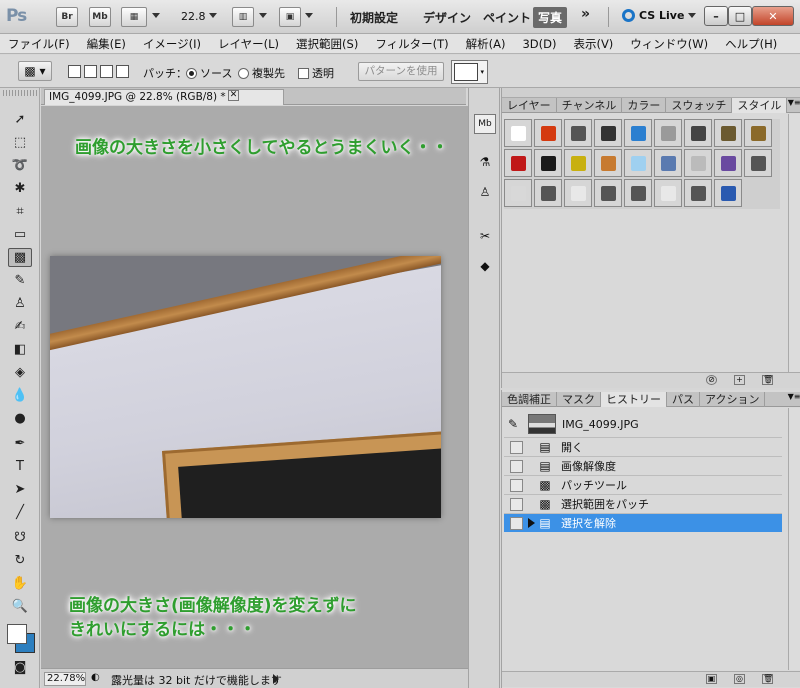 The image size is (800, 688). Describe the element at coordinates (95, 677) in the screenshot. I see `status-info-icon: ◐` at that location.